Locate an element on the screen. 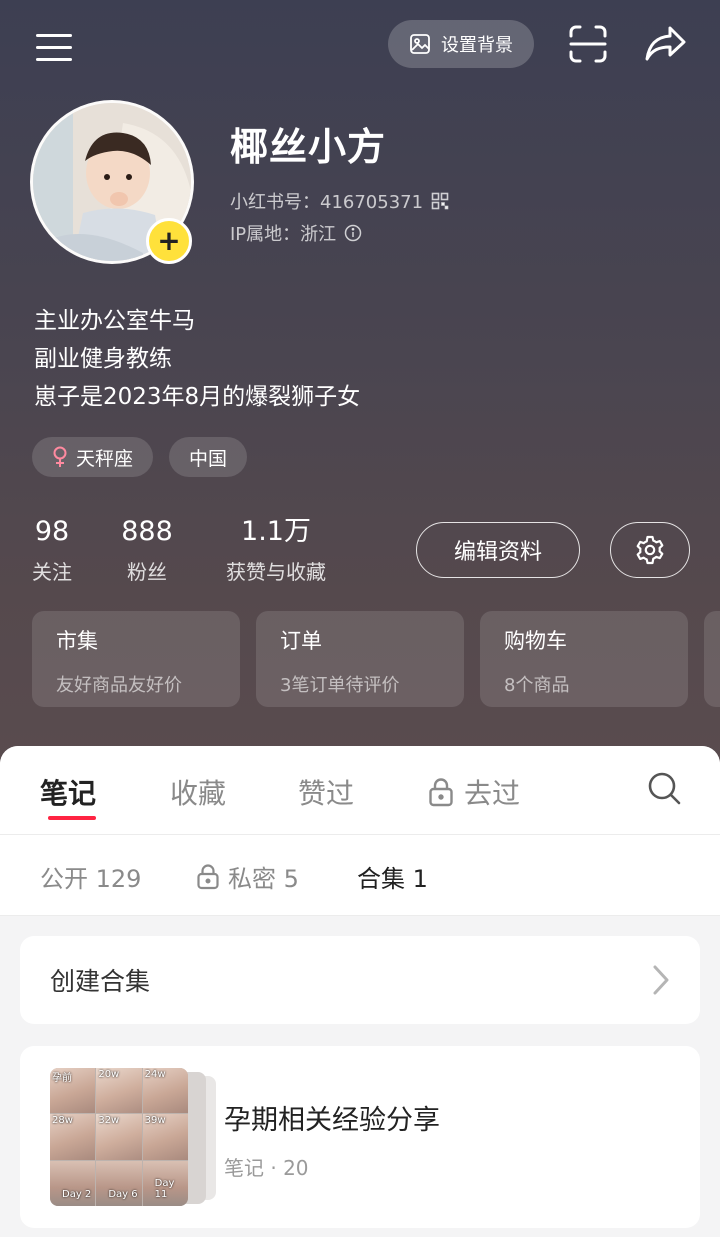  bio-line: 副业健身教练 is located at coordinates (103, 359).